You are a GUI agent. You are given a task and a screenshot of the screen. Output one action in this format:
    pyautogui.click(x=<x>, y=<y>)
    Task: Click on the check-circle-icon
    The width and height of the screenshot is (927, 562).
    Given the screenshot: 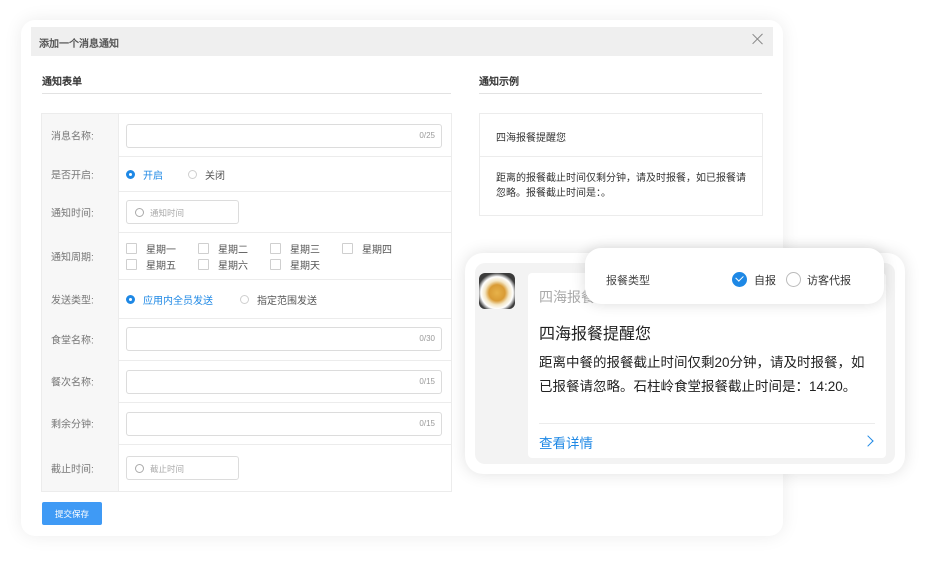 What is the action you would take?
    pyautogui.click(x=739, y=279)
    